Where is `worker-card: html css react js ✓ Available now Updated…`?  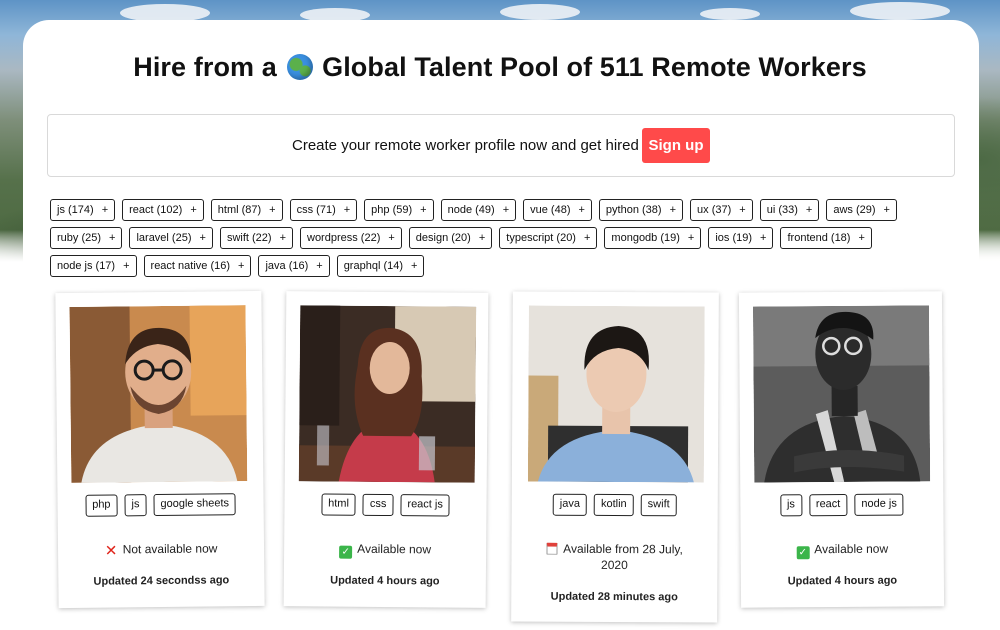 worker-card: html css react js ✓ Available now Updated… is located at coordinates (386, 449).